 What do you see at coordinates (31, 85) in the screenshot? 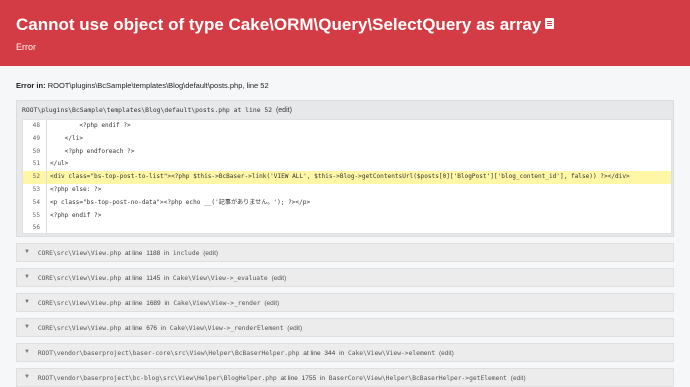
I see `error-in-label: Error in:` at bounding box center [31, 85].